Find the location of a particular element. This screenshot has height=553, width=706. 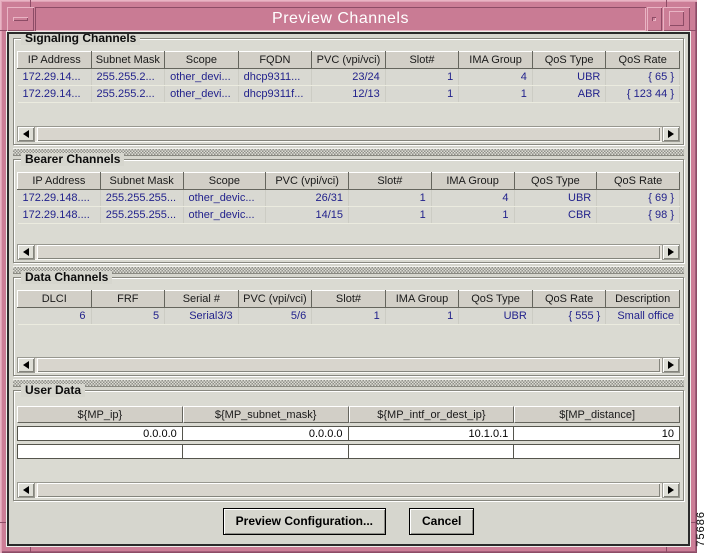

table-row: 6 5 Serial3/3 5/6 1 1 UBR{ 555 } Small office is located at coordinates (348, 316).